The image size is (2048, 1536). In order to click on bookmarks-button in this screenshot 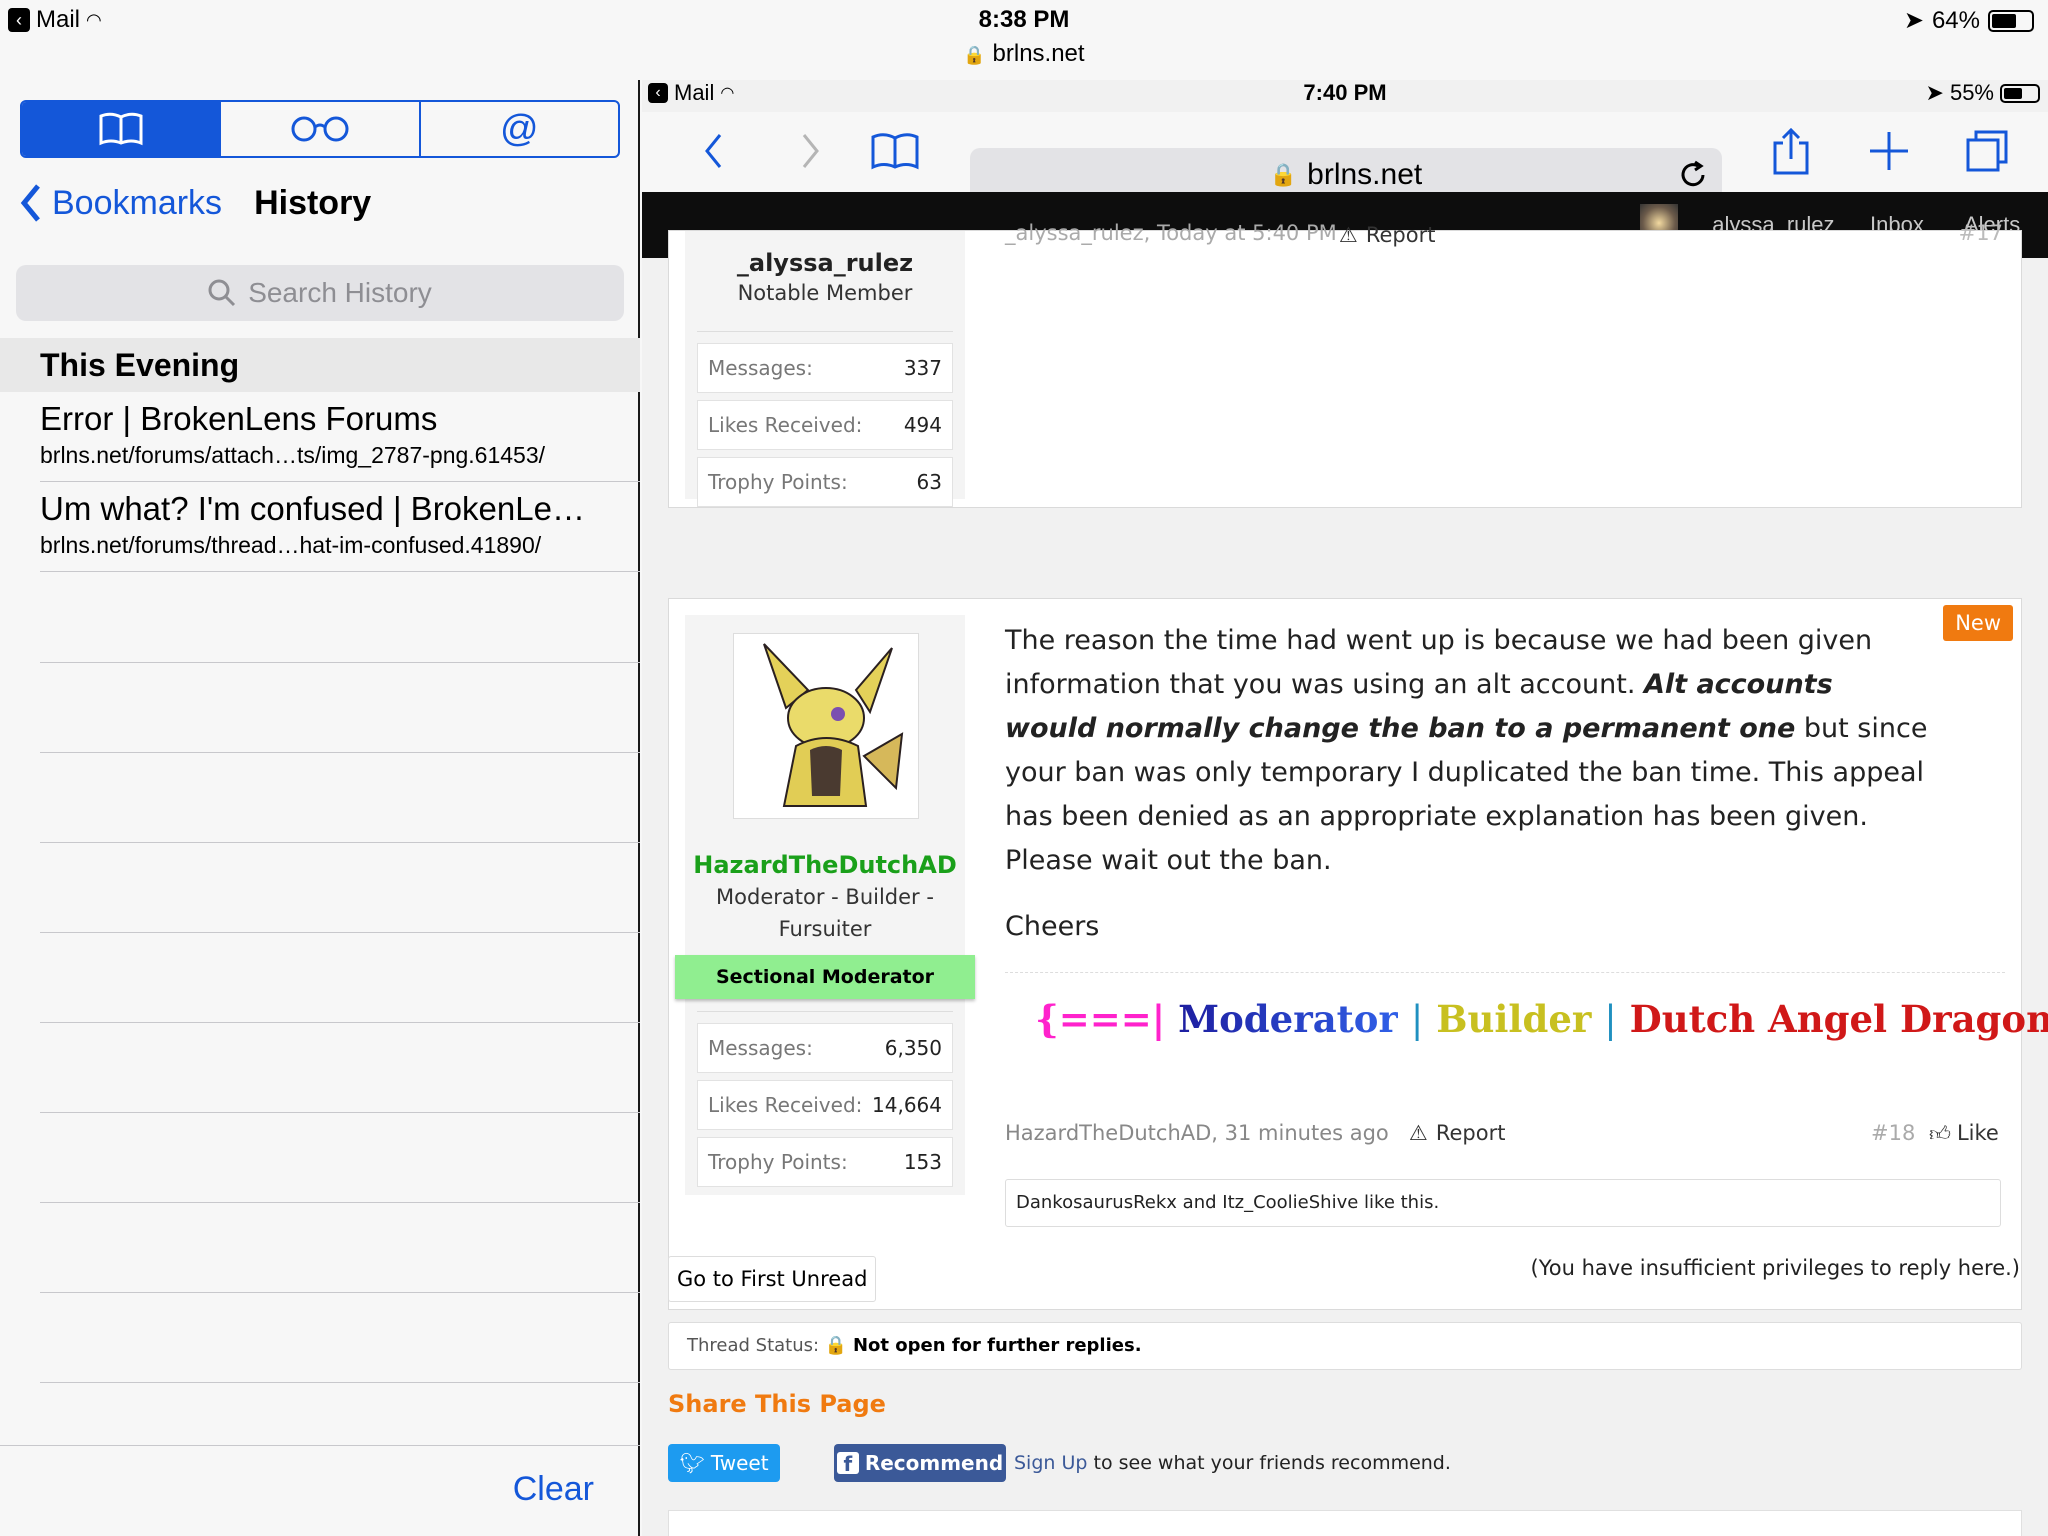, I will do `click(895, 151)`.